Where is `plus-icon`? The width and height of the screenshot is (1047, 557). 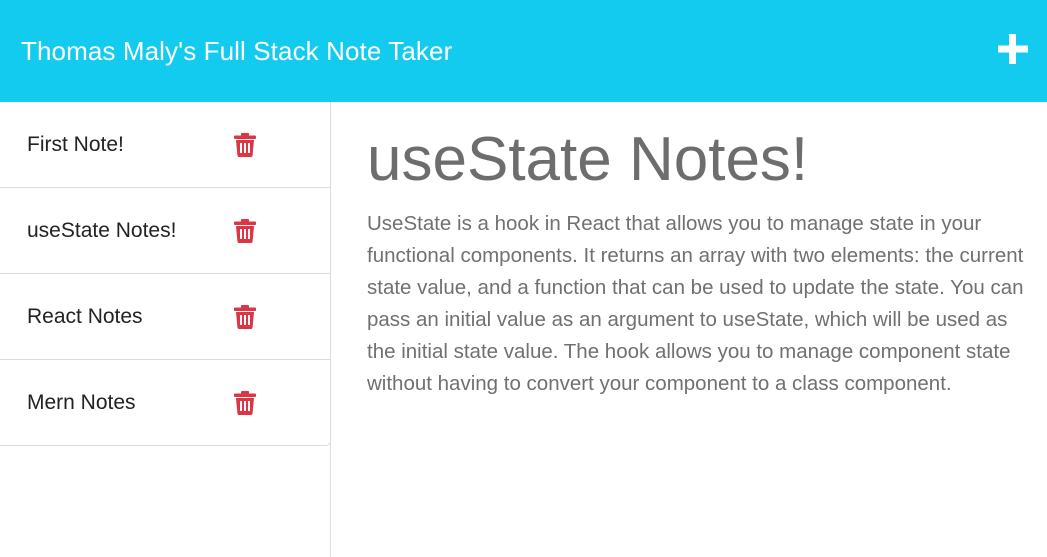
plus-icon is located at coordinates (1013, 49).